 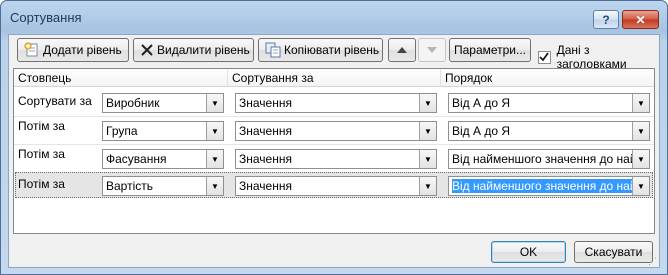 I want to click on delete-x-icon, so click(x=147, y=50).